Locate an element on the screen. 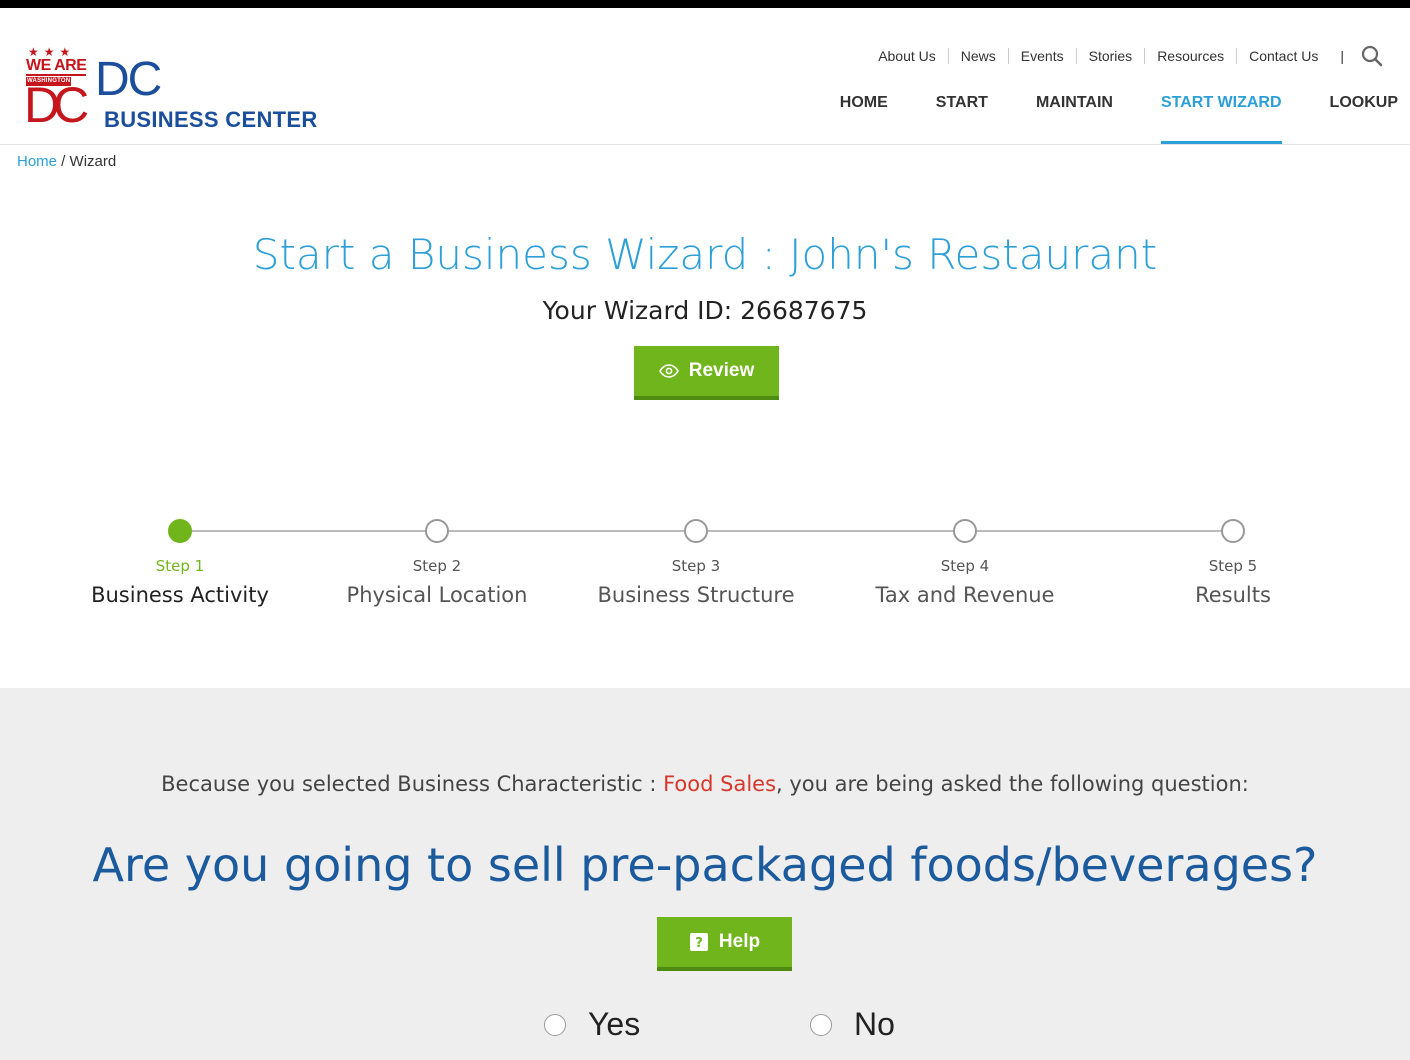 This screenshot has width=1410, height=1060. nav-start-wizard: START WIZARD is located at coordinates (1221, 118).